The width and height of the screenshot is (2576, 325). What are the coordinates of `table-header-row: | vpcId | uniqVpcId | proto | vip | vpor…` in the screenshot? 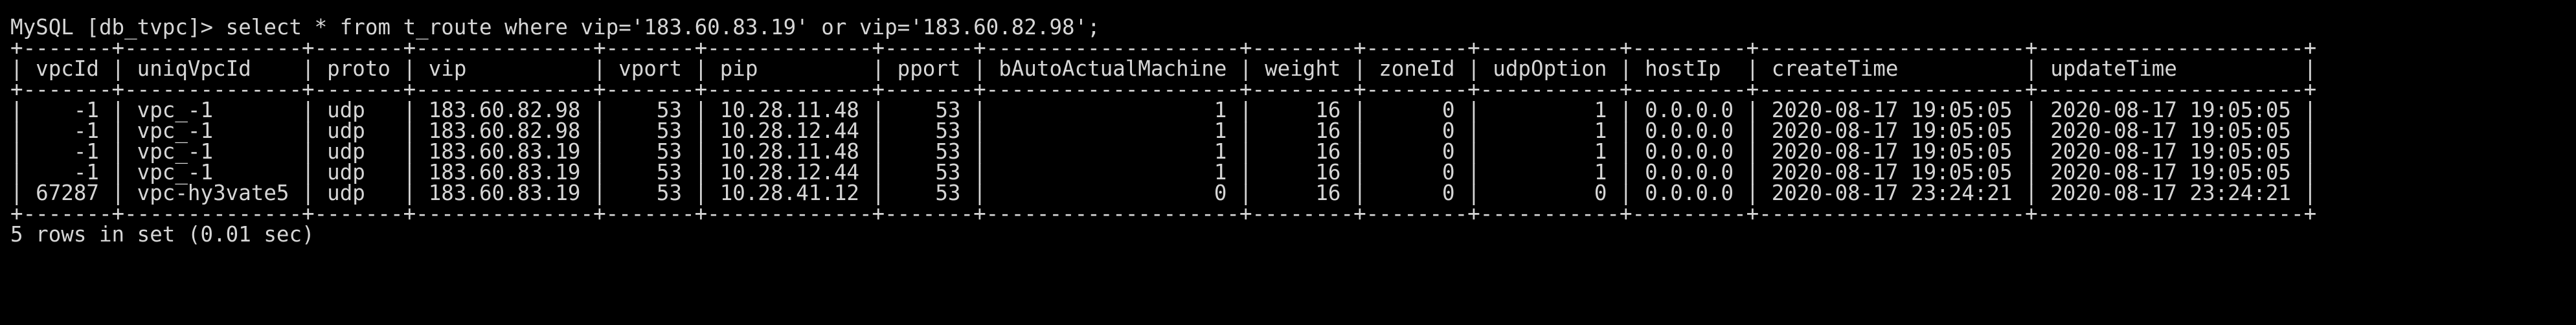 It's located at (1163, 68).